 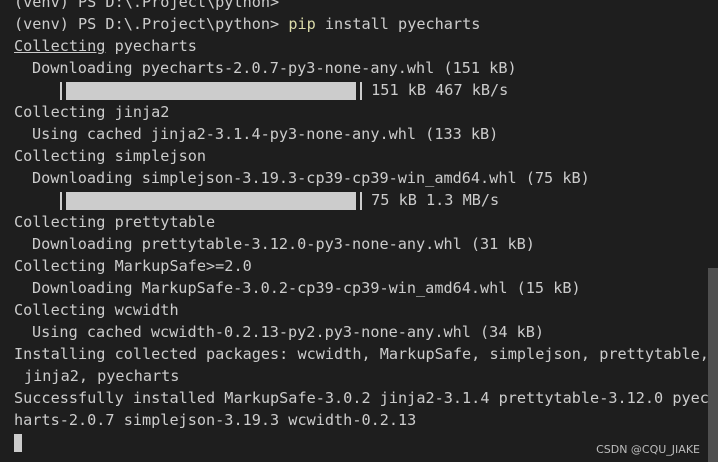 I want to click on installing-line-2: jinja2, pyecharts, so click(x=102, y=376).